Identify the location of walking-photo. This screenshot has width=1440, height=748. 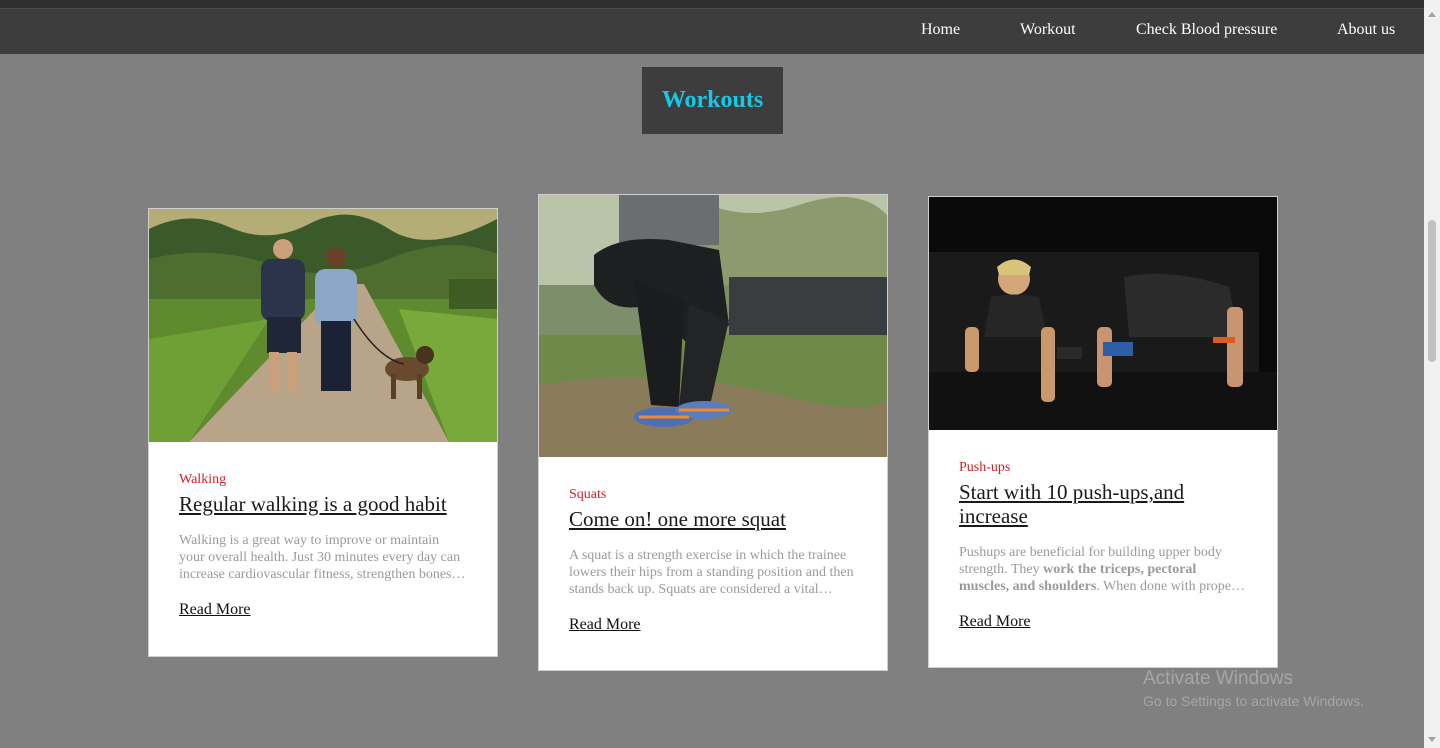
(323, 325).